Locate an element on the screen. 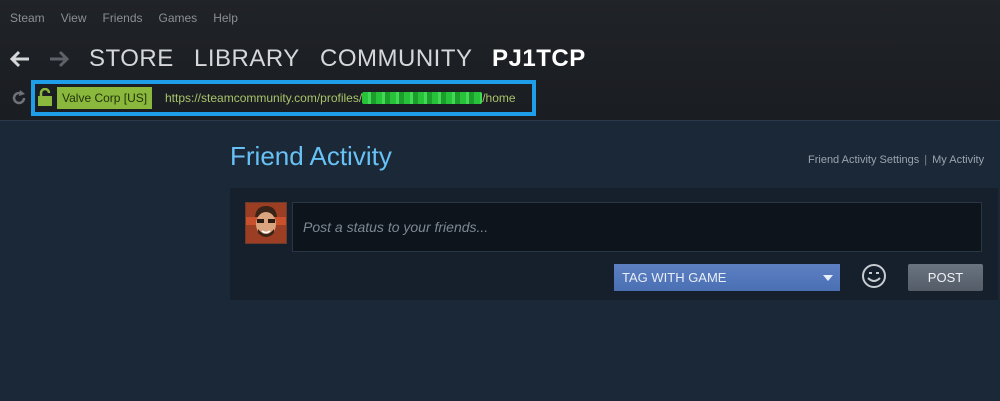 Image resolution: width=1000 pixels, height=401 pixels. menu-item-help: Help is located at coordinates (225, 18).